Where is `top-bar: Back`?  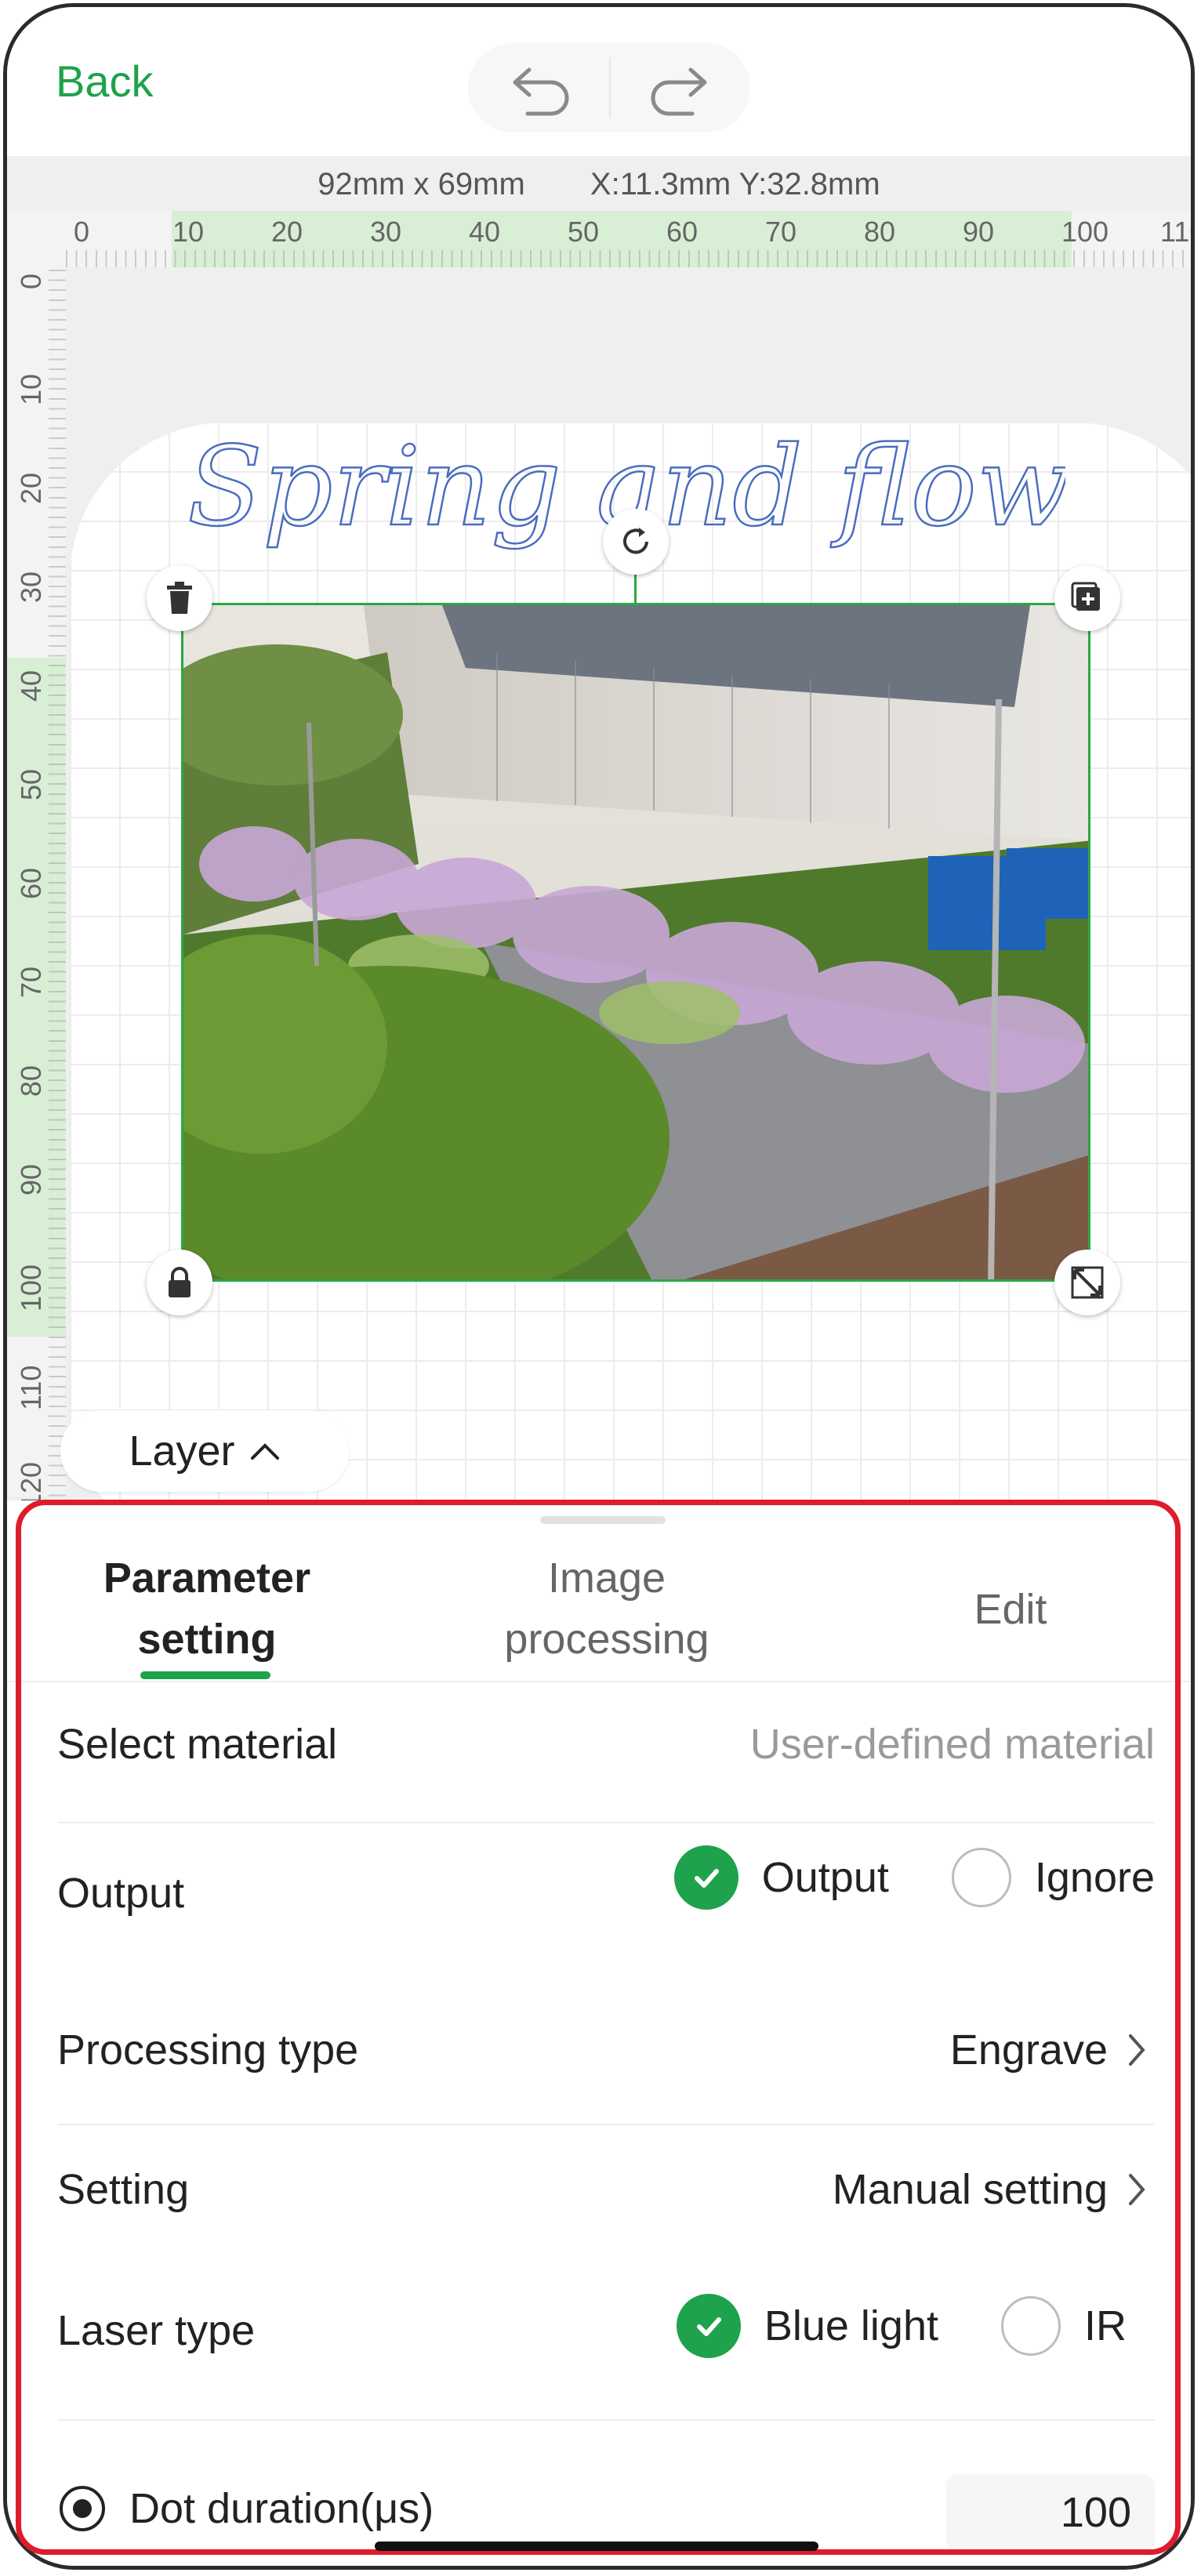
top-bar: Back is located at coordinates (599, 81).